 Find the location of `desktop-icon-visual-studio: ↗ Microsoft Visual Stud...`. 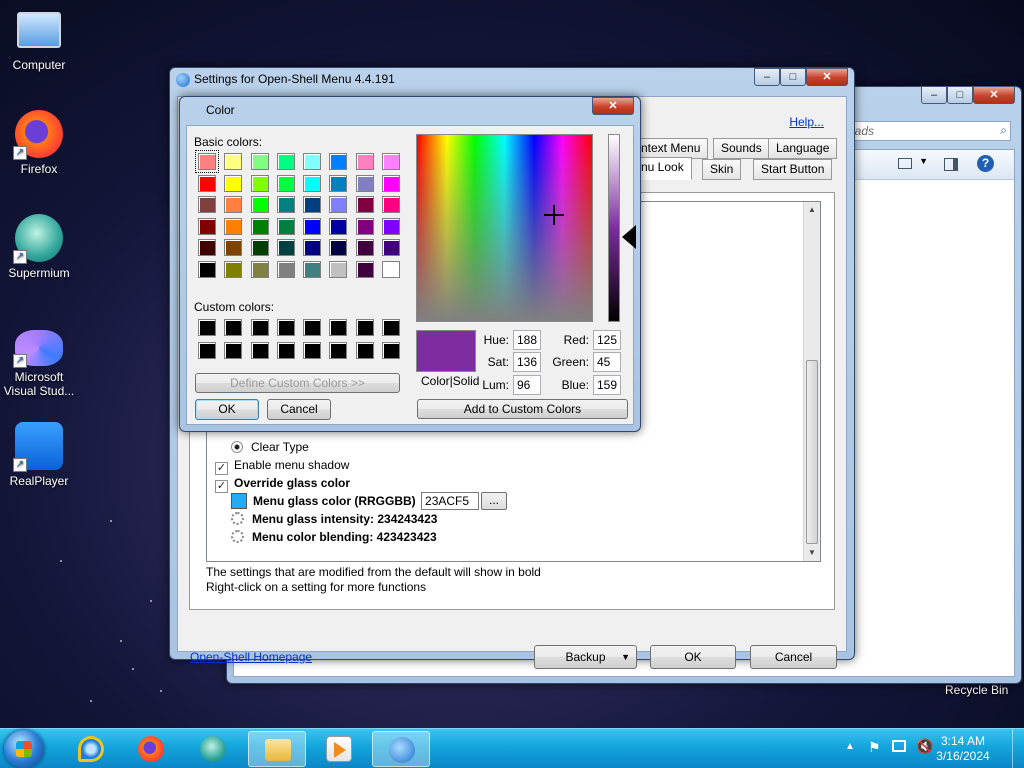

desktop-icon-visual-studio: ↗ Microsoft Visual Stud... is located at coordinates (39, 364).